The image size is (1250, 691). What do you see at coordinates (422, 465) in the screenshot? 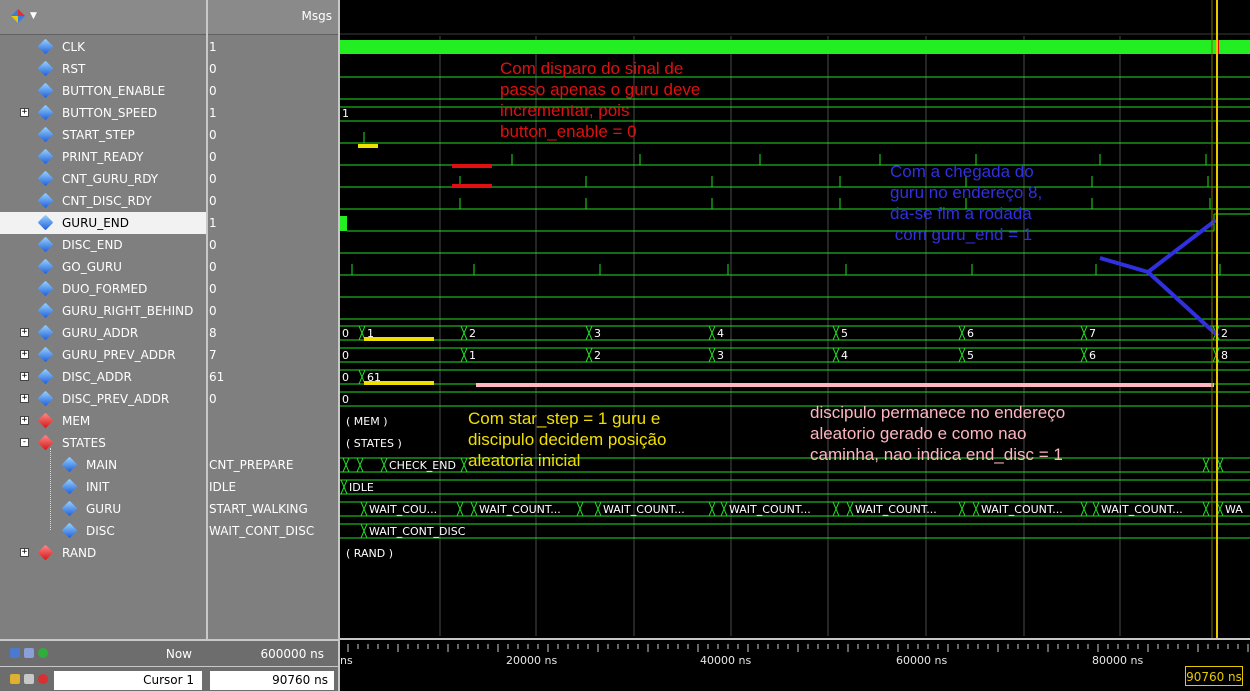
I see `main-state-value: CHECK_END` at bounding box center [422, 465].